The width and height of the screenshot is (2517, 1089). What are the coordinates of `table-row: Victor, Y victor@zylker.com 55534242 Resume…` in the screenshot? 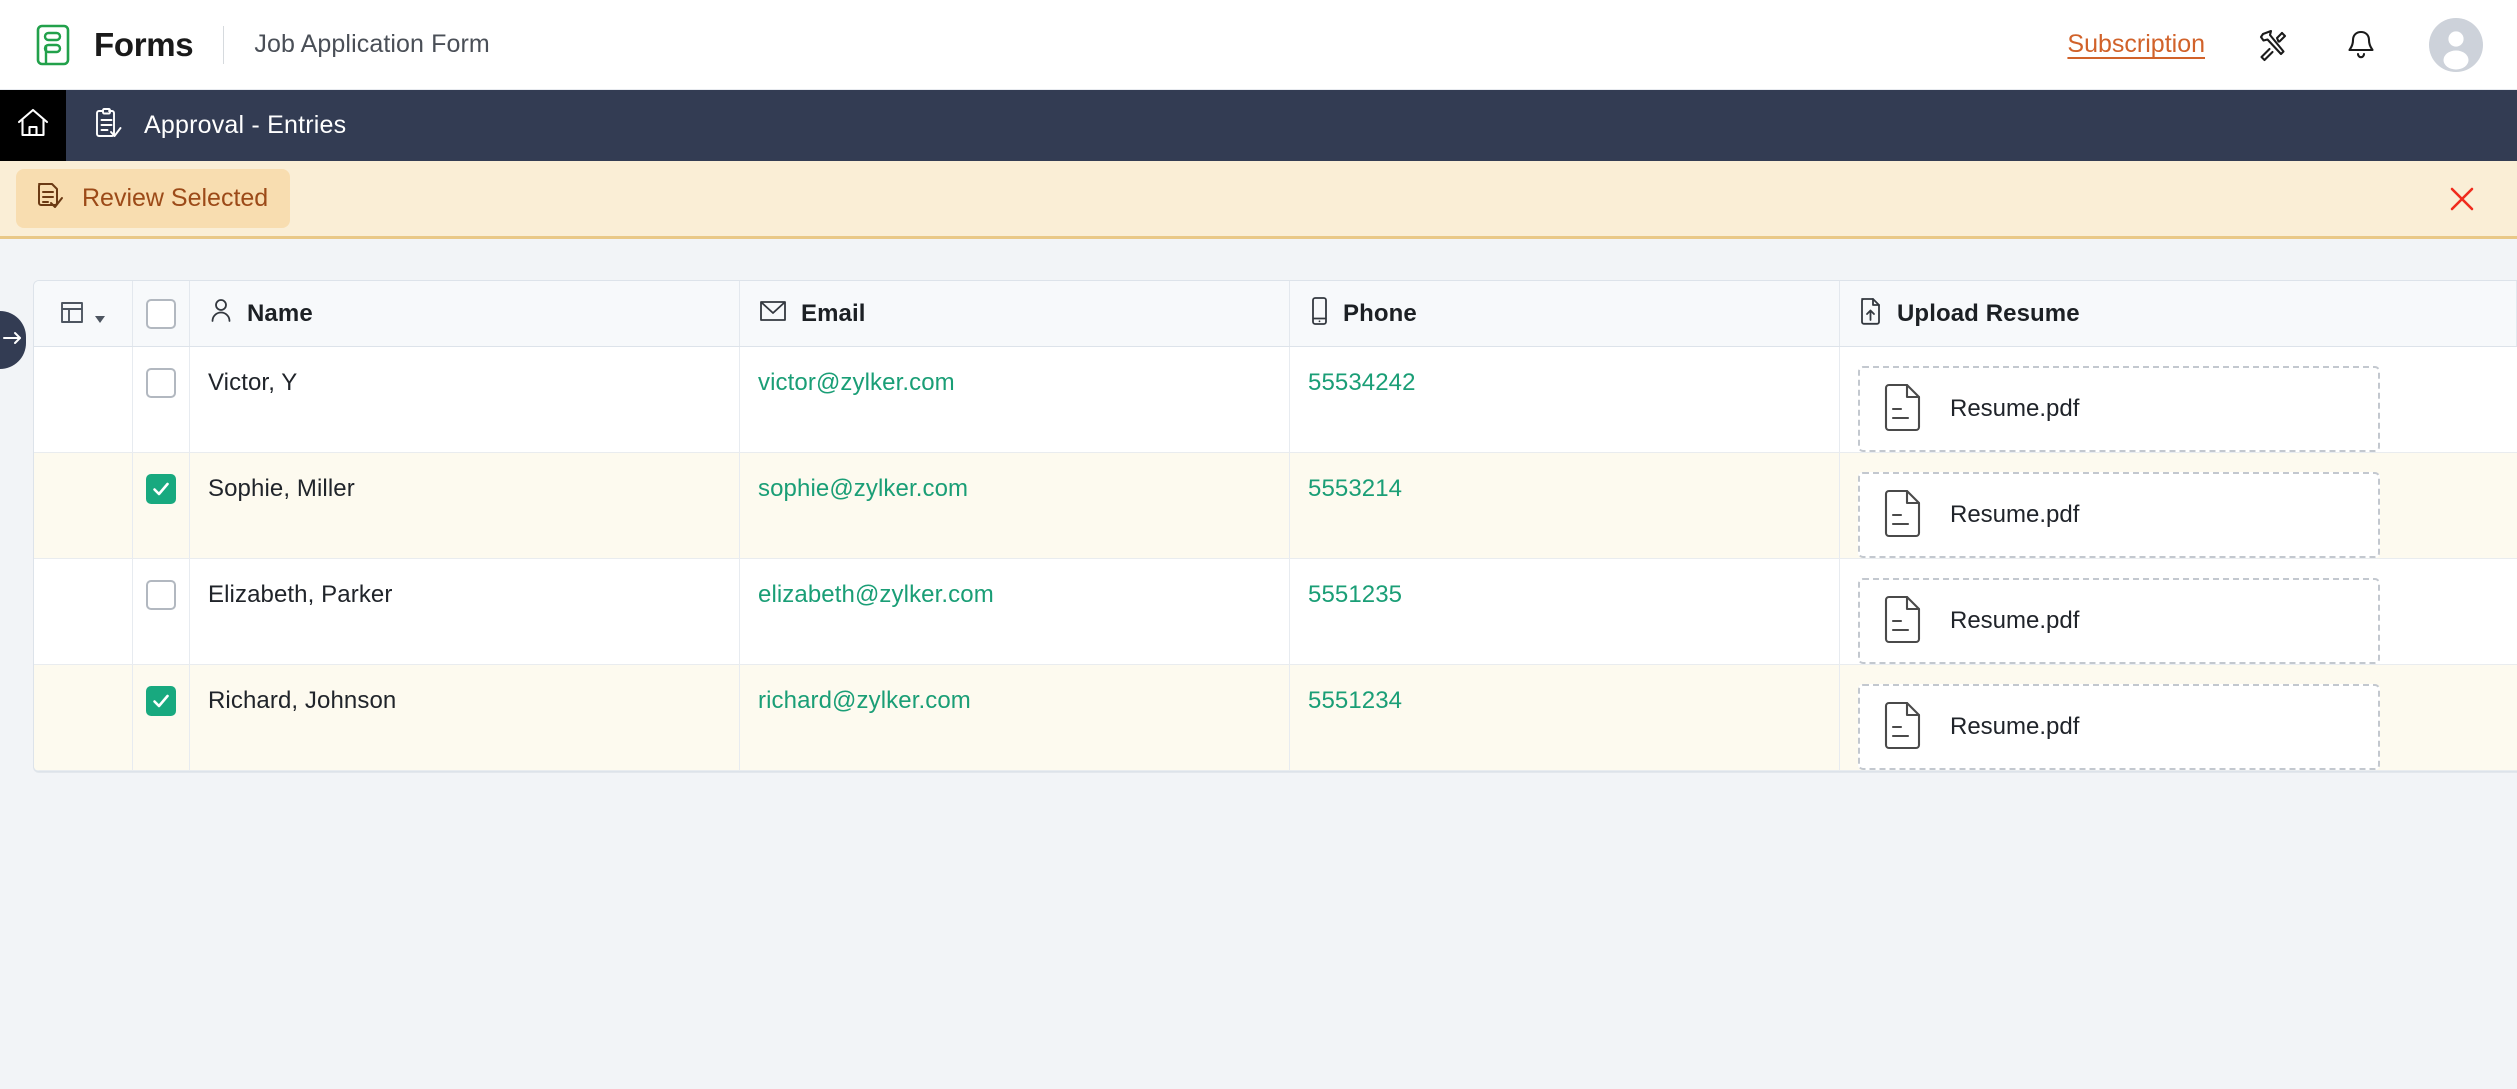 It's located at (1275, 400).